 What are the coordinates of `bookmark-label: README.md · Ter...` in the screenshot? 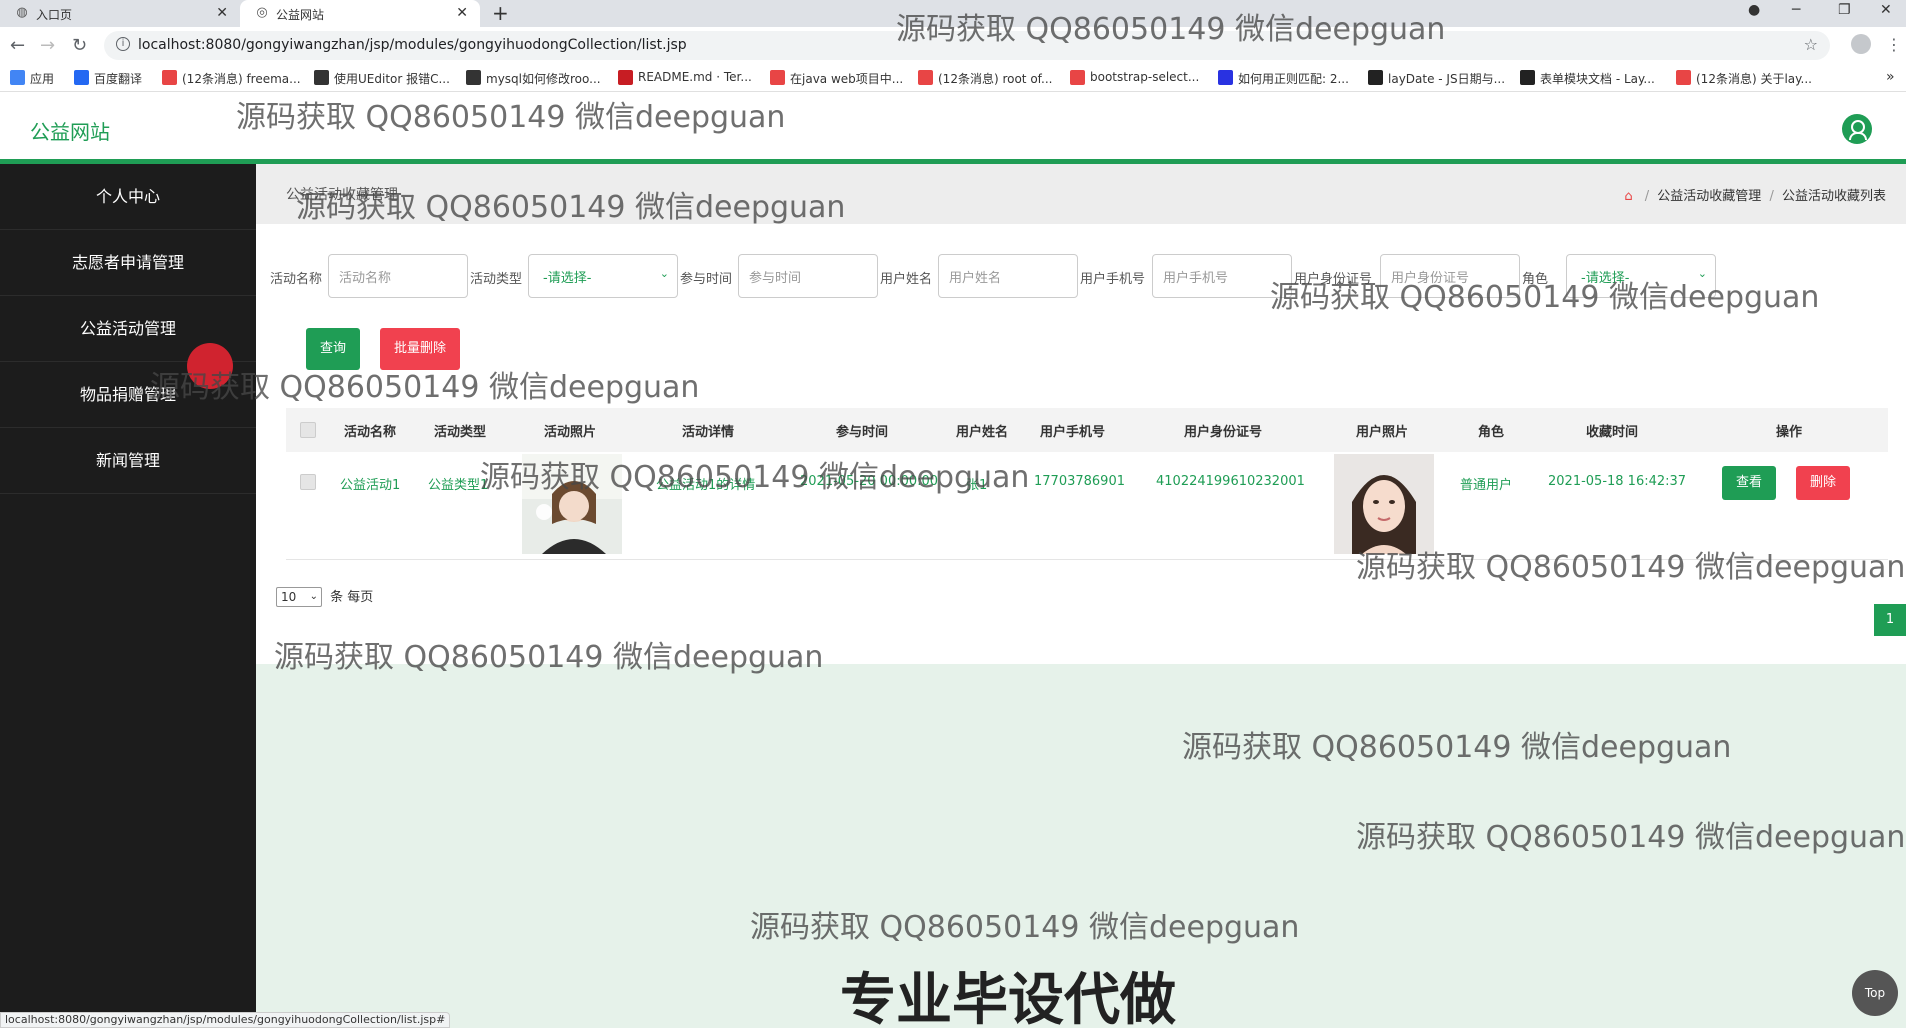 It's located at (695, 77).